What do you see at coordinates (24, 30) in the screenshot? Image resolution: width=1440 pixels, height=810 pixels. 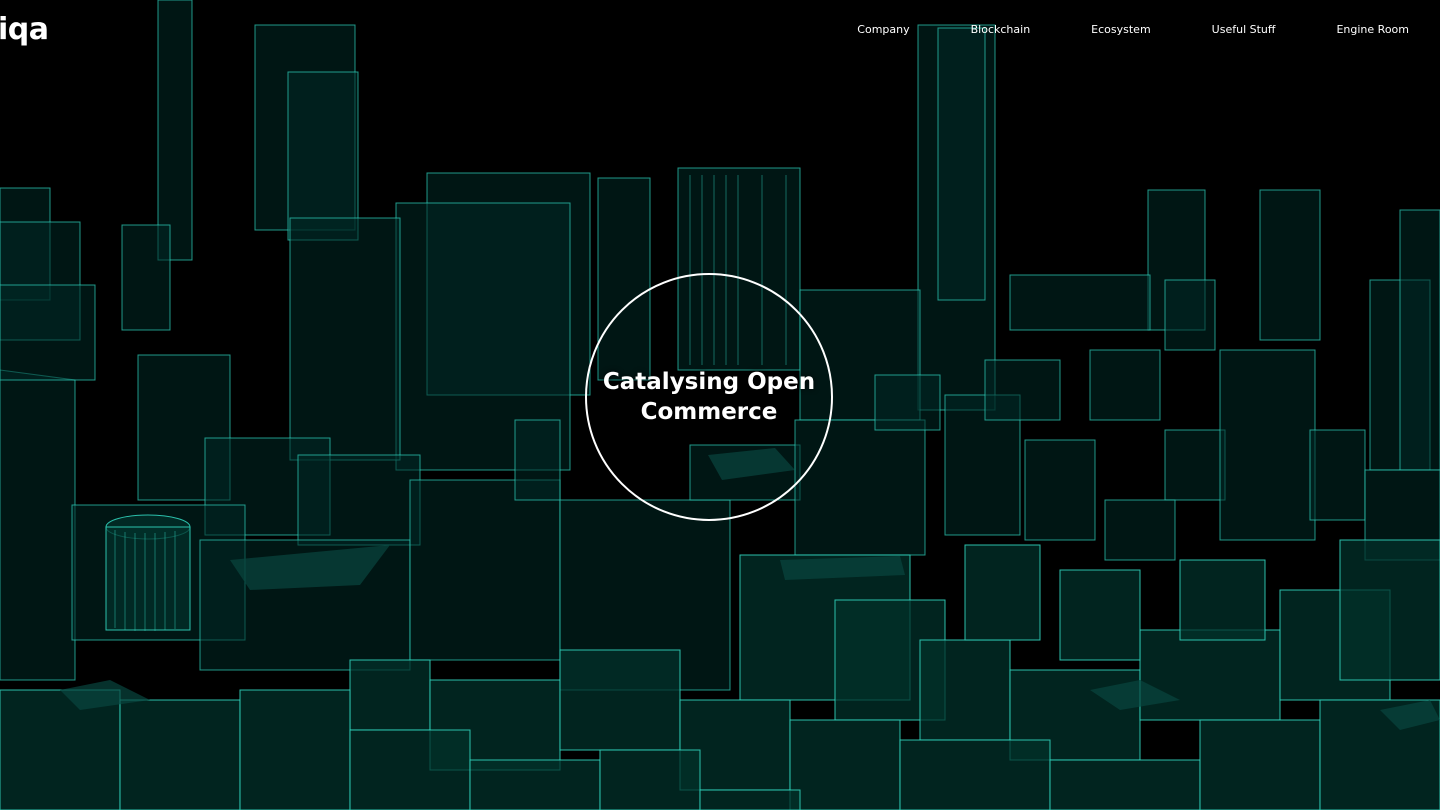 I see `iqa-logo: iqa` at bounding box center [24, 30].